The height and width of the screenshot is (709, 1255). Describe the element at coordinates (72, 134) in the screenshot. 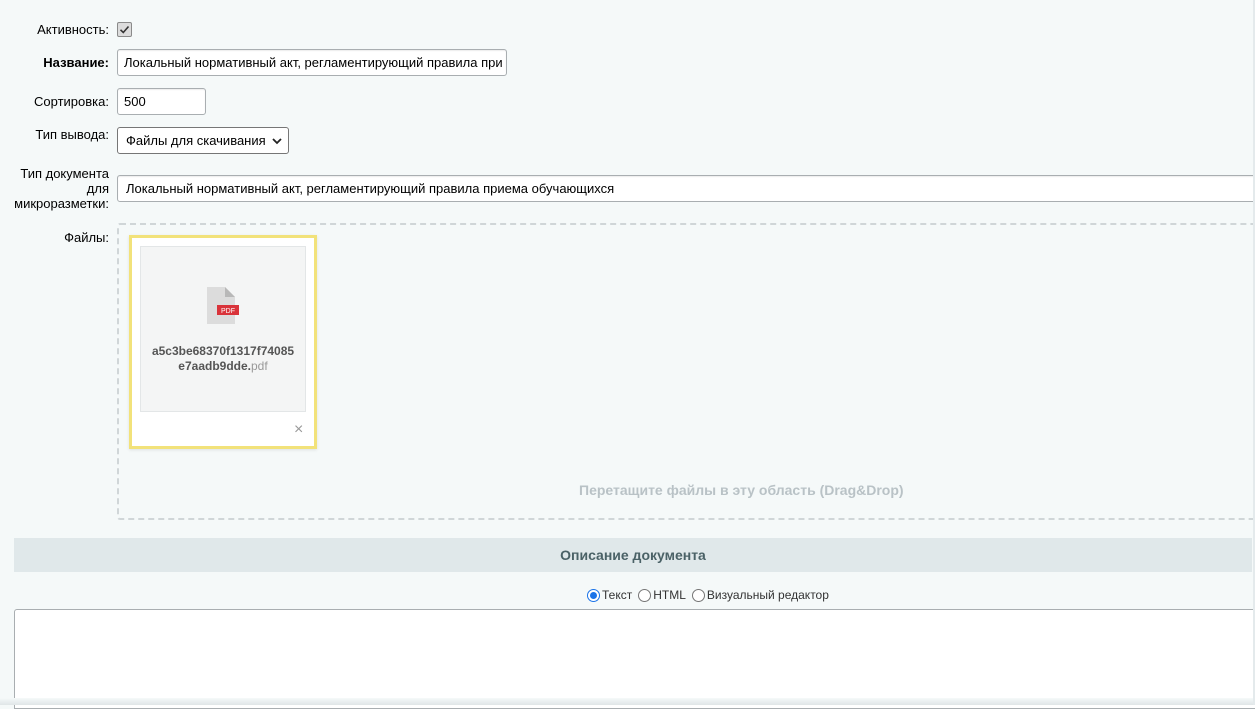

I see `output-type-label: Тип вывода:` at that location.